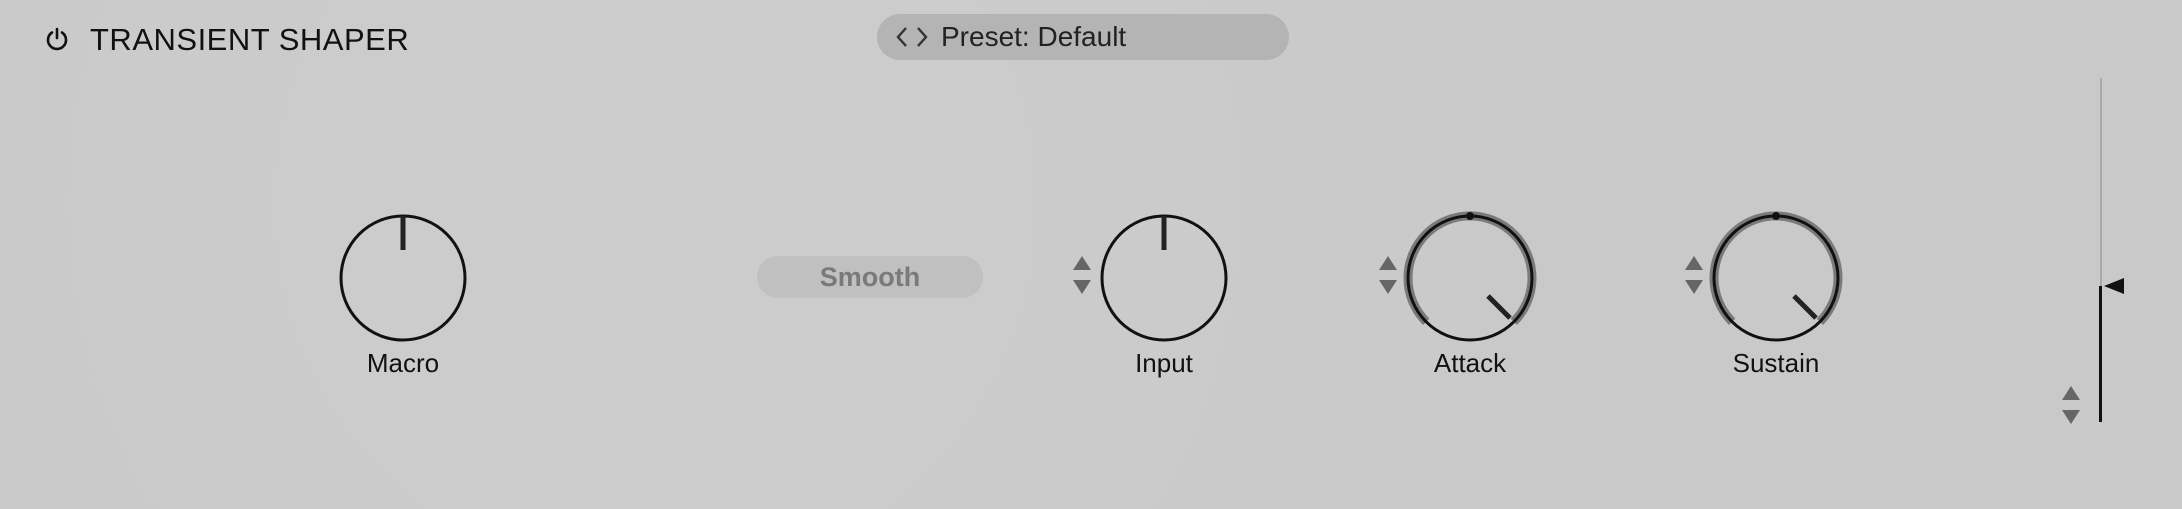 This screenshot has height=509, width=2182. What do you see at coordinates (1034, 36) in the screenshot?
I see `preset-label: Preset: Default` at bounding box center [1034, 36].